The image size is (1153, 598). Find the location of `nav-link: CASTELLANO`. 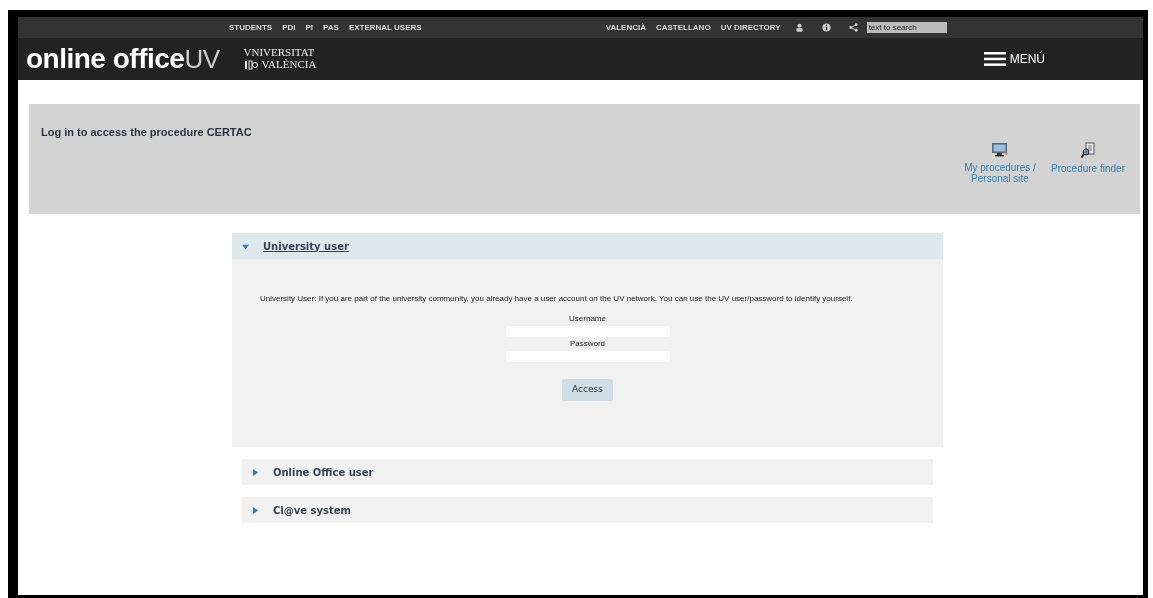

nav-link: CASTELLANO is located at coordinates (683, 27).